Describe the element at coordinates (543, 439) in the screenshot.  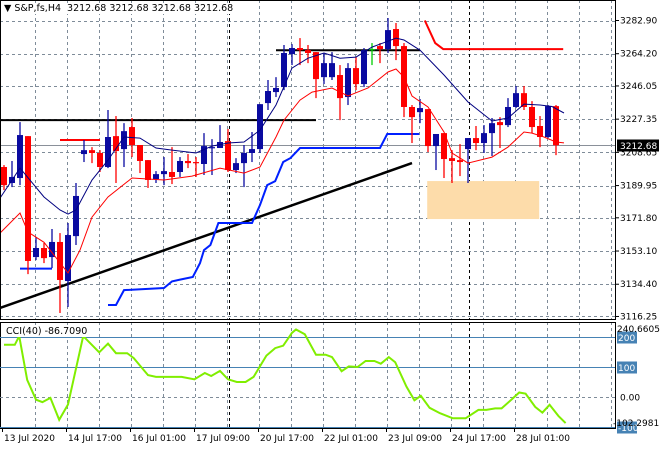
I see `time-axis-label: 28 Jul 01:00` at that location.